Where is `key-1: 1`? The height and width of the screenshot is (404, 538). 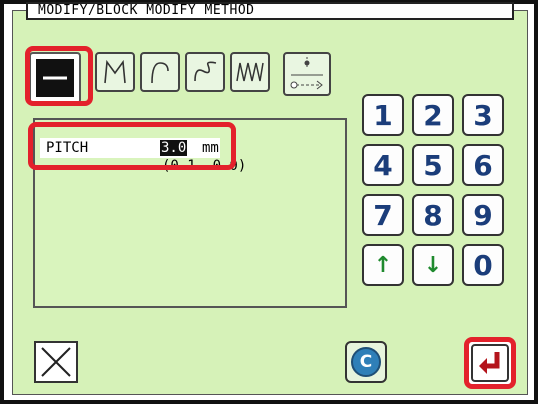
key-1: 1 is located at coordinates (383, 115).